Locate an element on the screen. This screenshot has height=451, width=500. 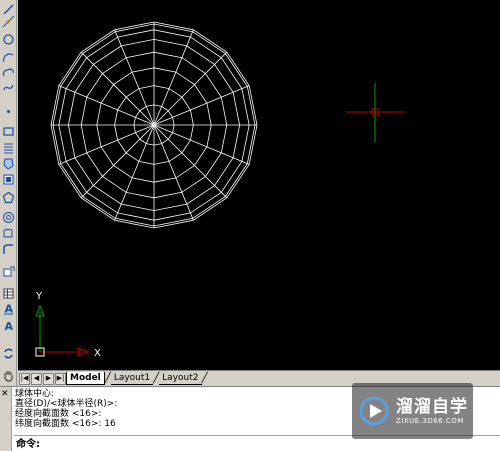
block-icon is located at coordinates (8, 179).